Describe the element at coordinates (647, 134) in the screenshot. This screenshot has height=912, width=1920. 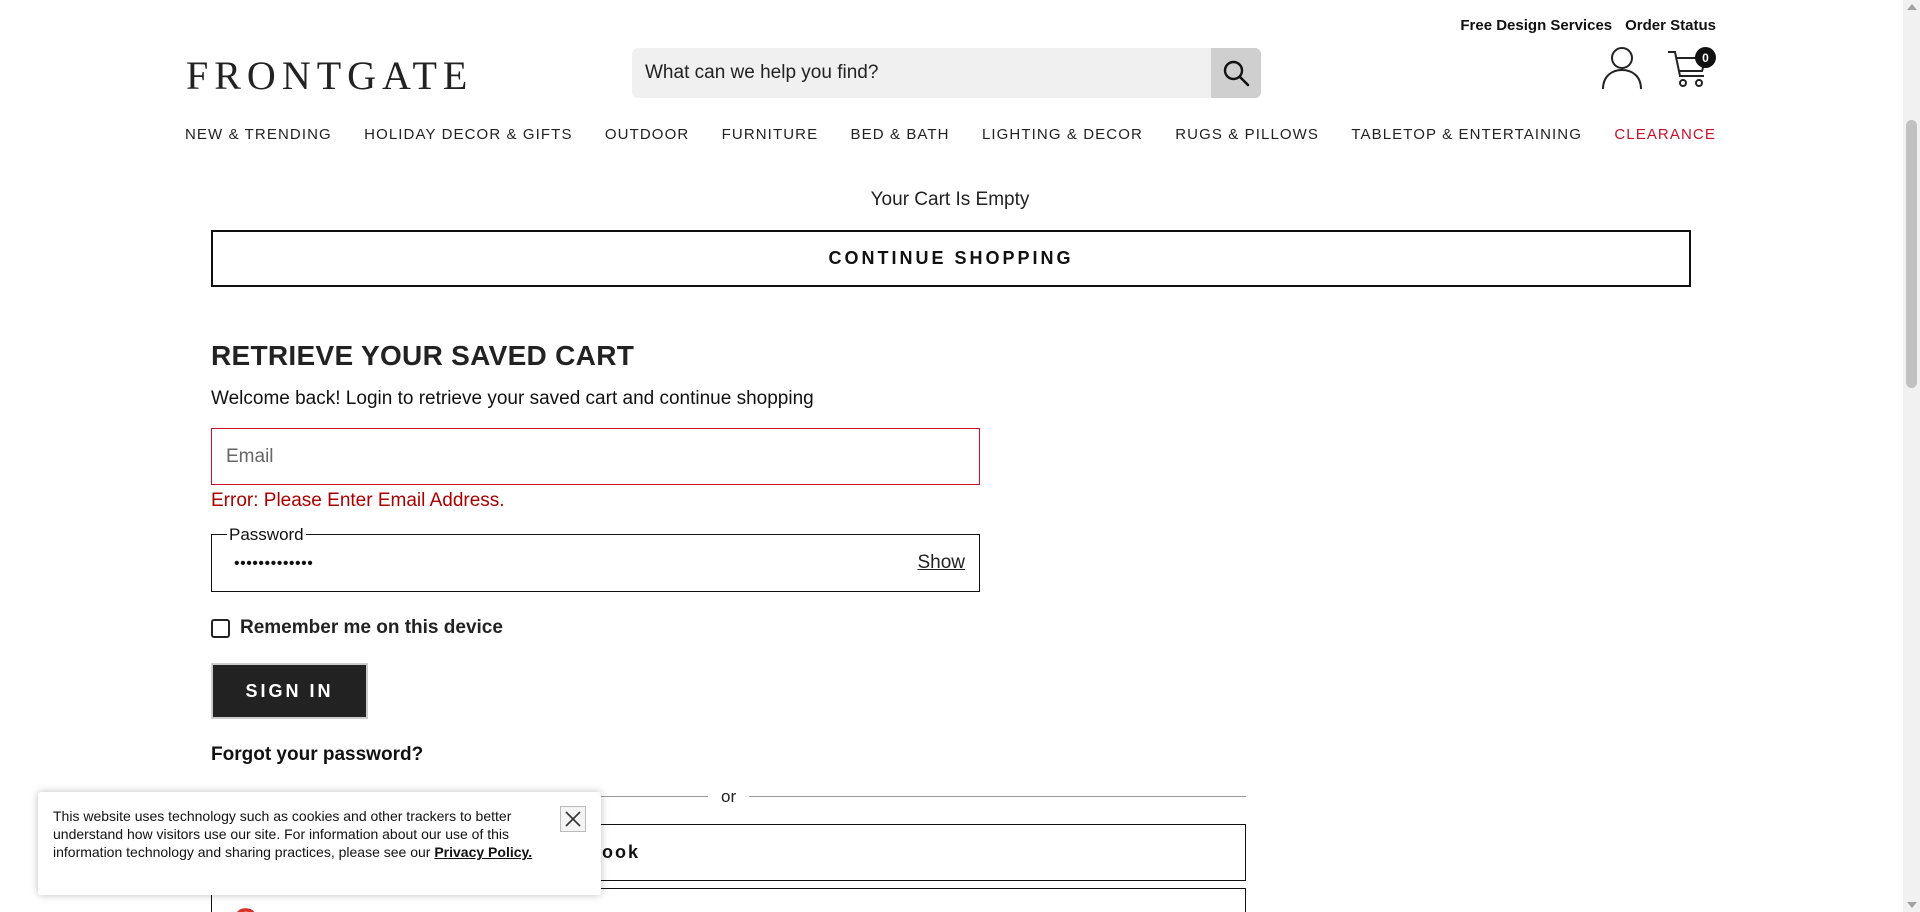
I see `nav-outdoor: OUTDOOR` at that location.